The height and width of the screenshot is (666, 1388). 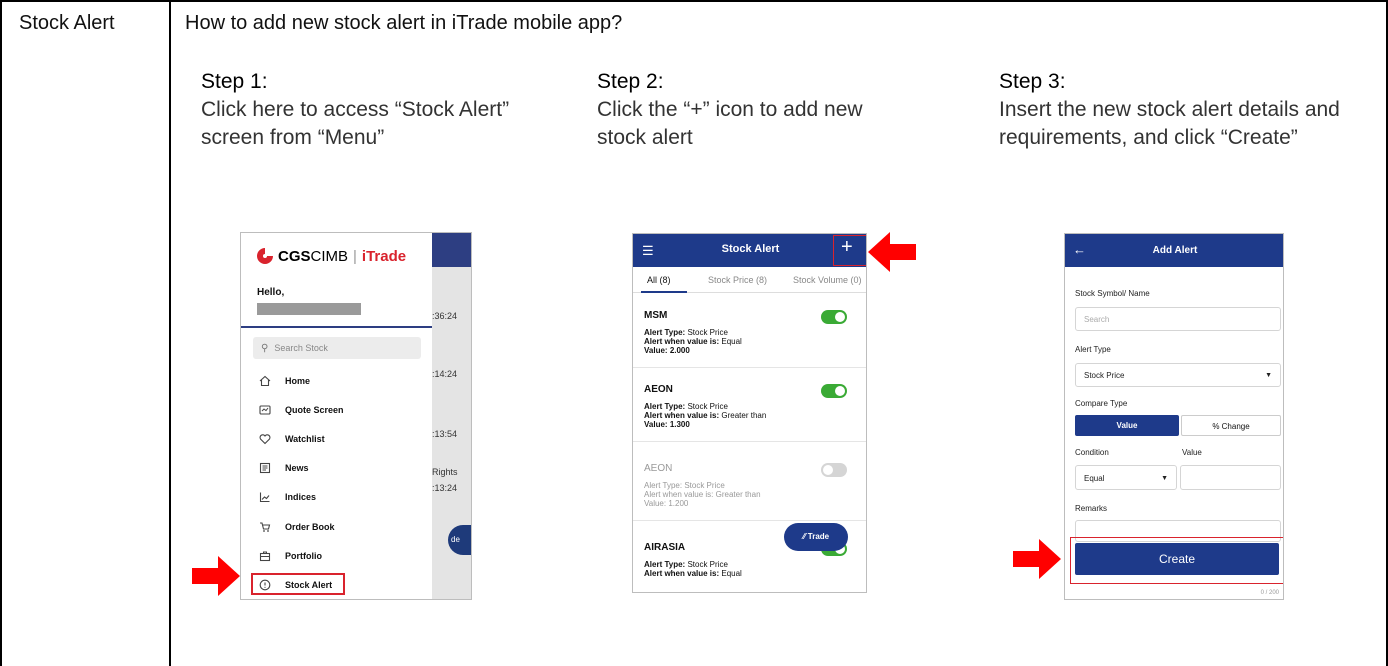 What do you see at coordinates (451, 250) in the screenshot?
I see `background-header` at bounding box center [451, 250].